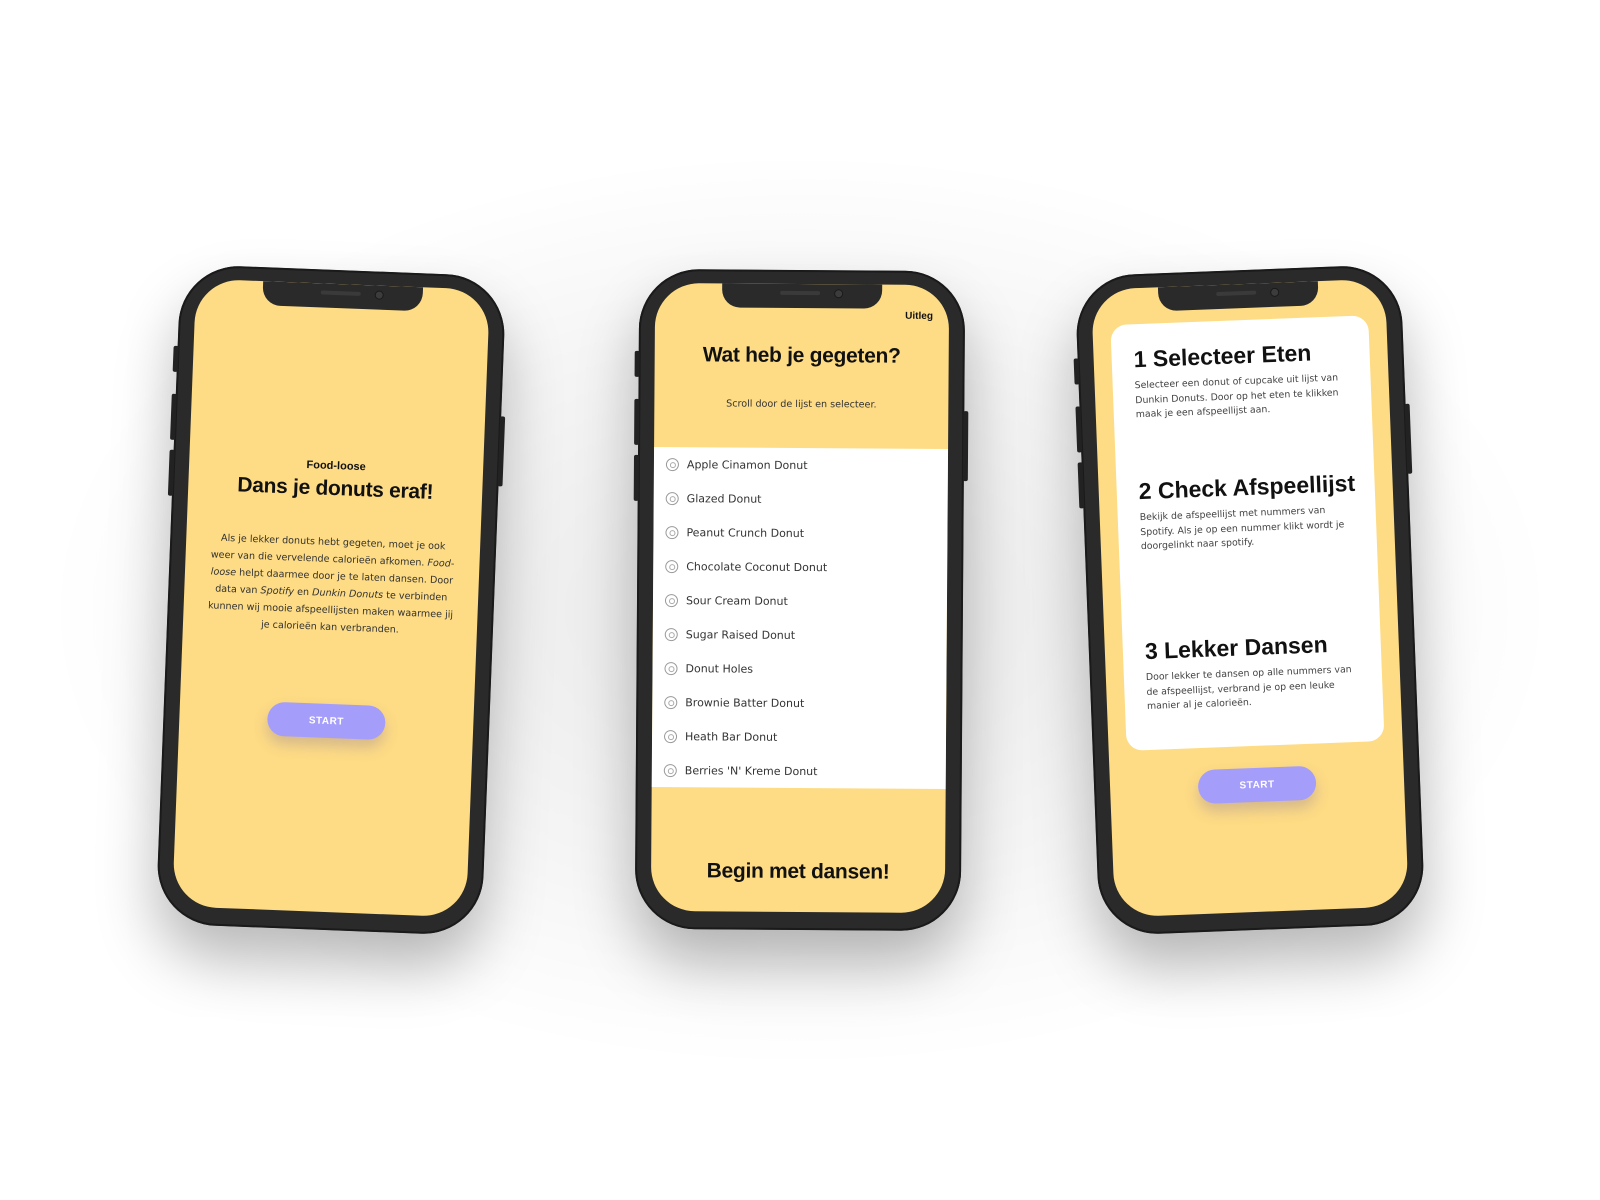 The height and width of the screenshot is (1200, 1600). I want to click on step-title: 2 Check Afspeellijst, so click(1247, 487).